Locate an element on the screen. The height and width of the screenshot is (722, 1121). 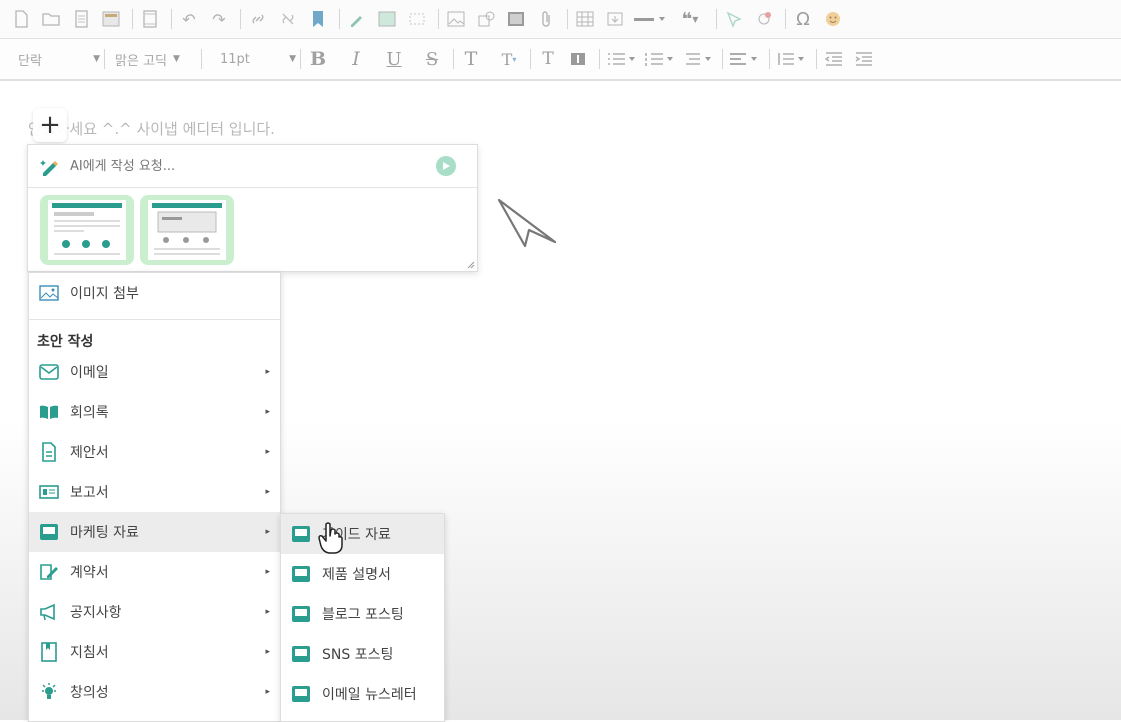
submenu-item-email-newsletter: 이메일 뉴스레터 is located at coordinates (362, 694).